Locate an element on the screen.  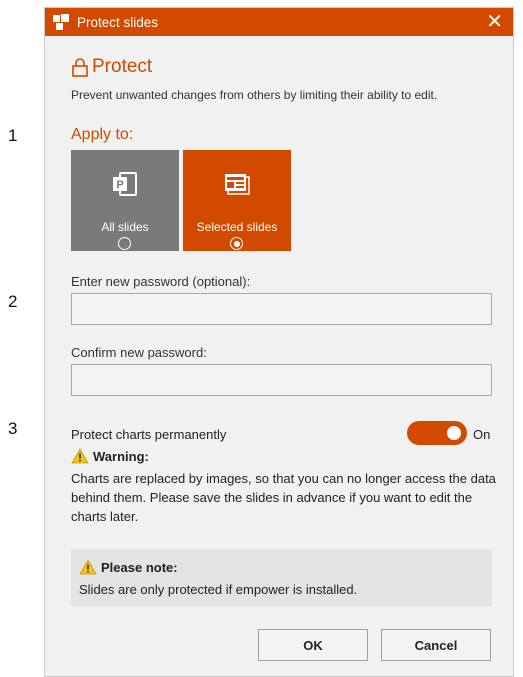
protect-charts-label: Protect charts permanently is located at coordinates (149, 434).